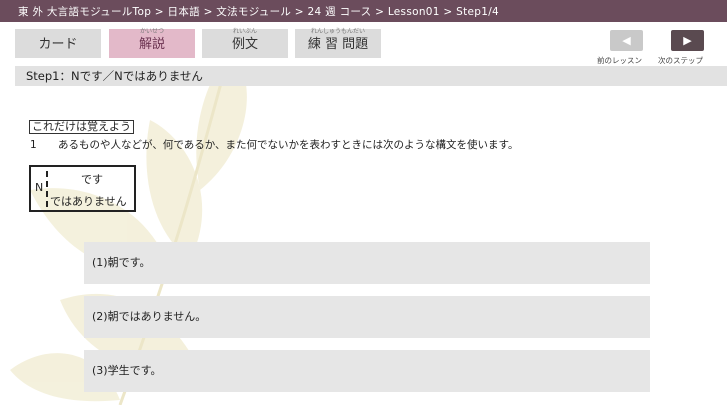  Describe the element at coordinates (151, 31) in the screenshot. I see `tab-ruby: かいせつ` at that location.